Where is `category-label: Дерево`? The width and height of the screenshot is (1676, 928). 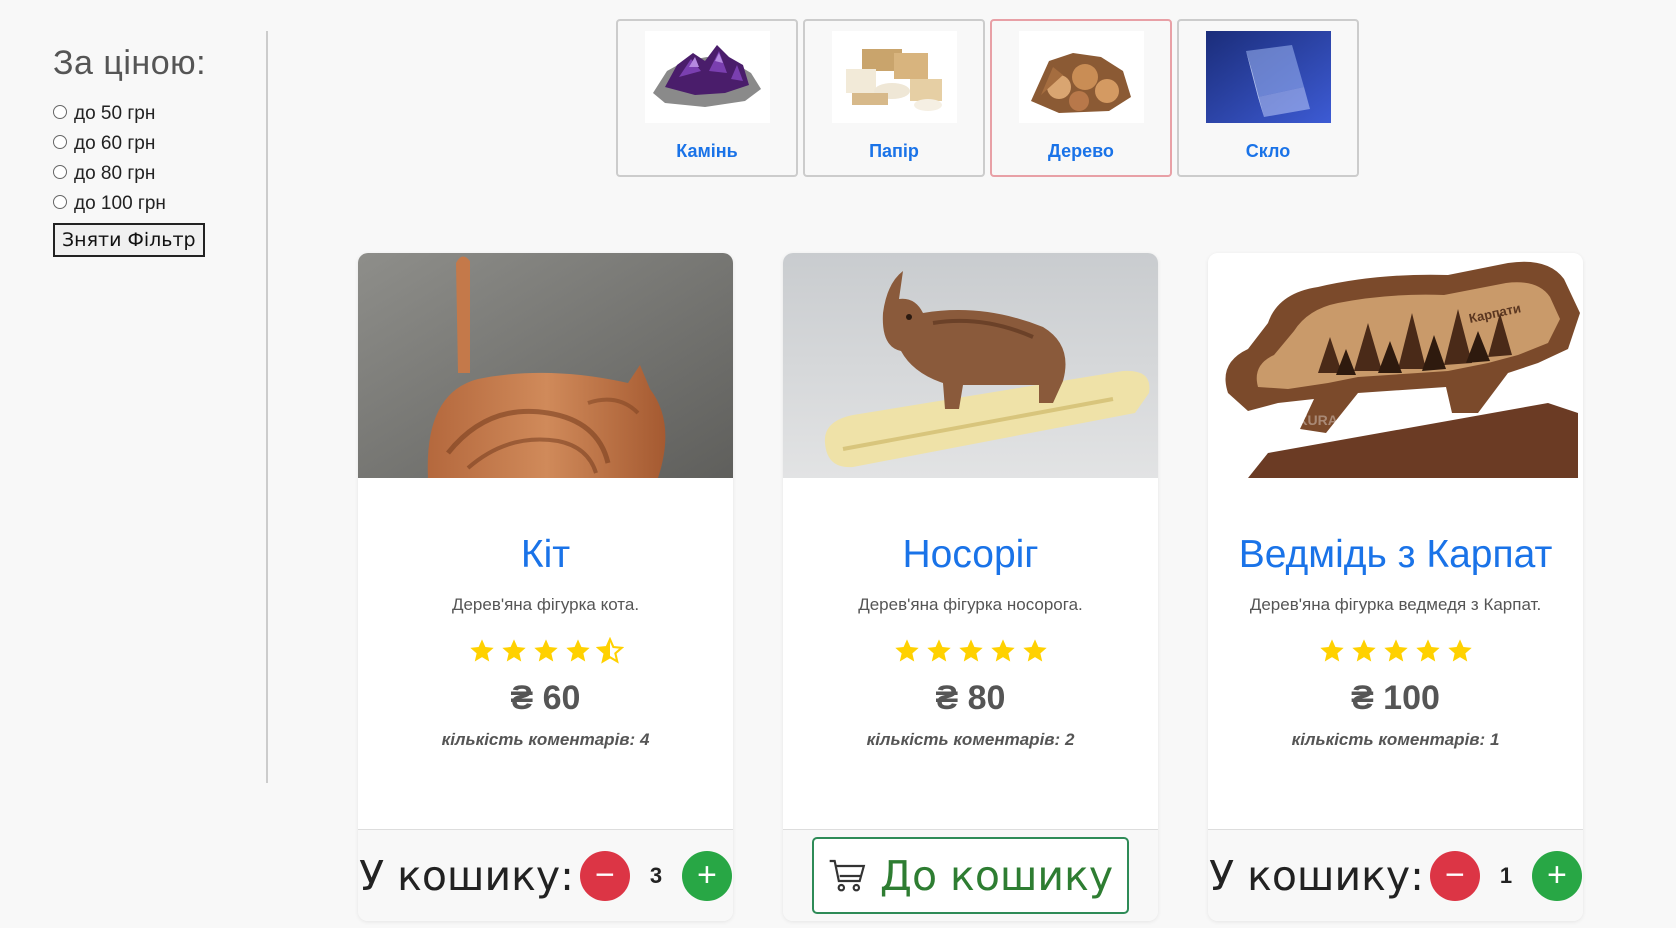 category-label: Дерево is located at coordinates (1081, 151).